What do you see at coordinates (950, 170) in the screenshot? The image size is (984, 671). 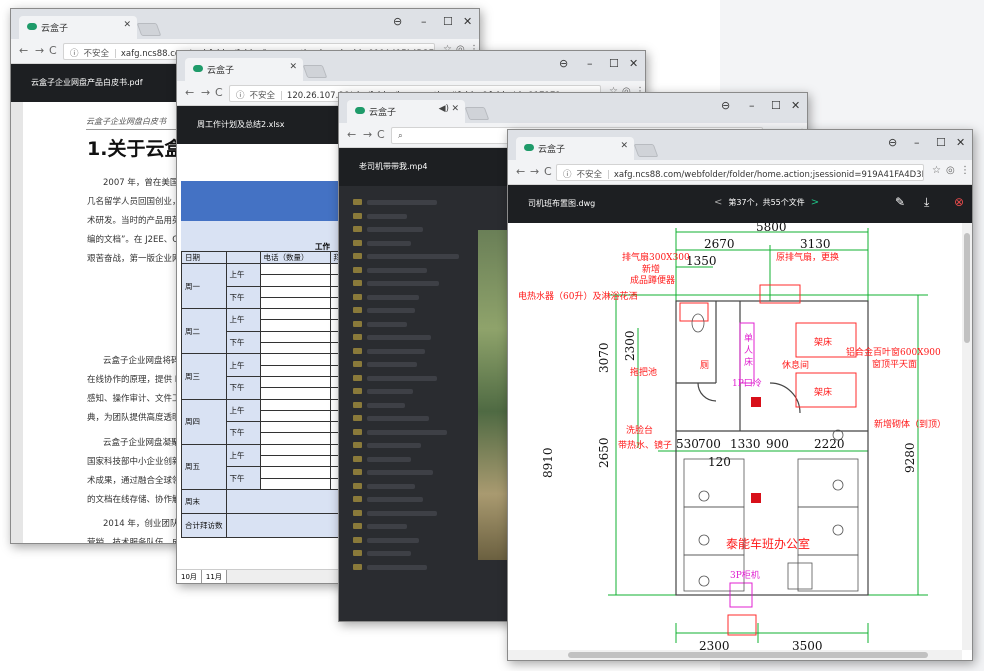 I see `extension-icon: ◎` at bounding box center [950, 170].